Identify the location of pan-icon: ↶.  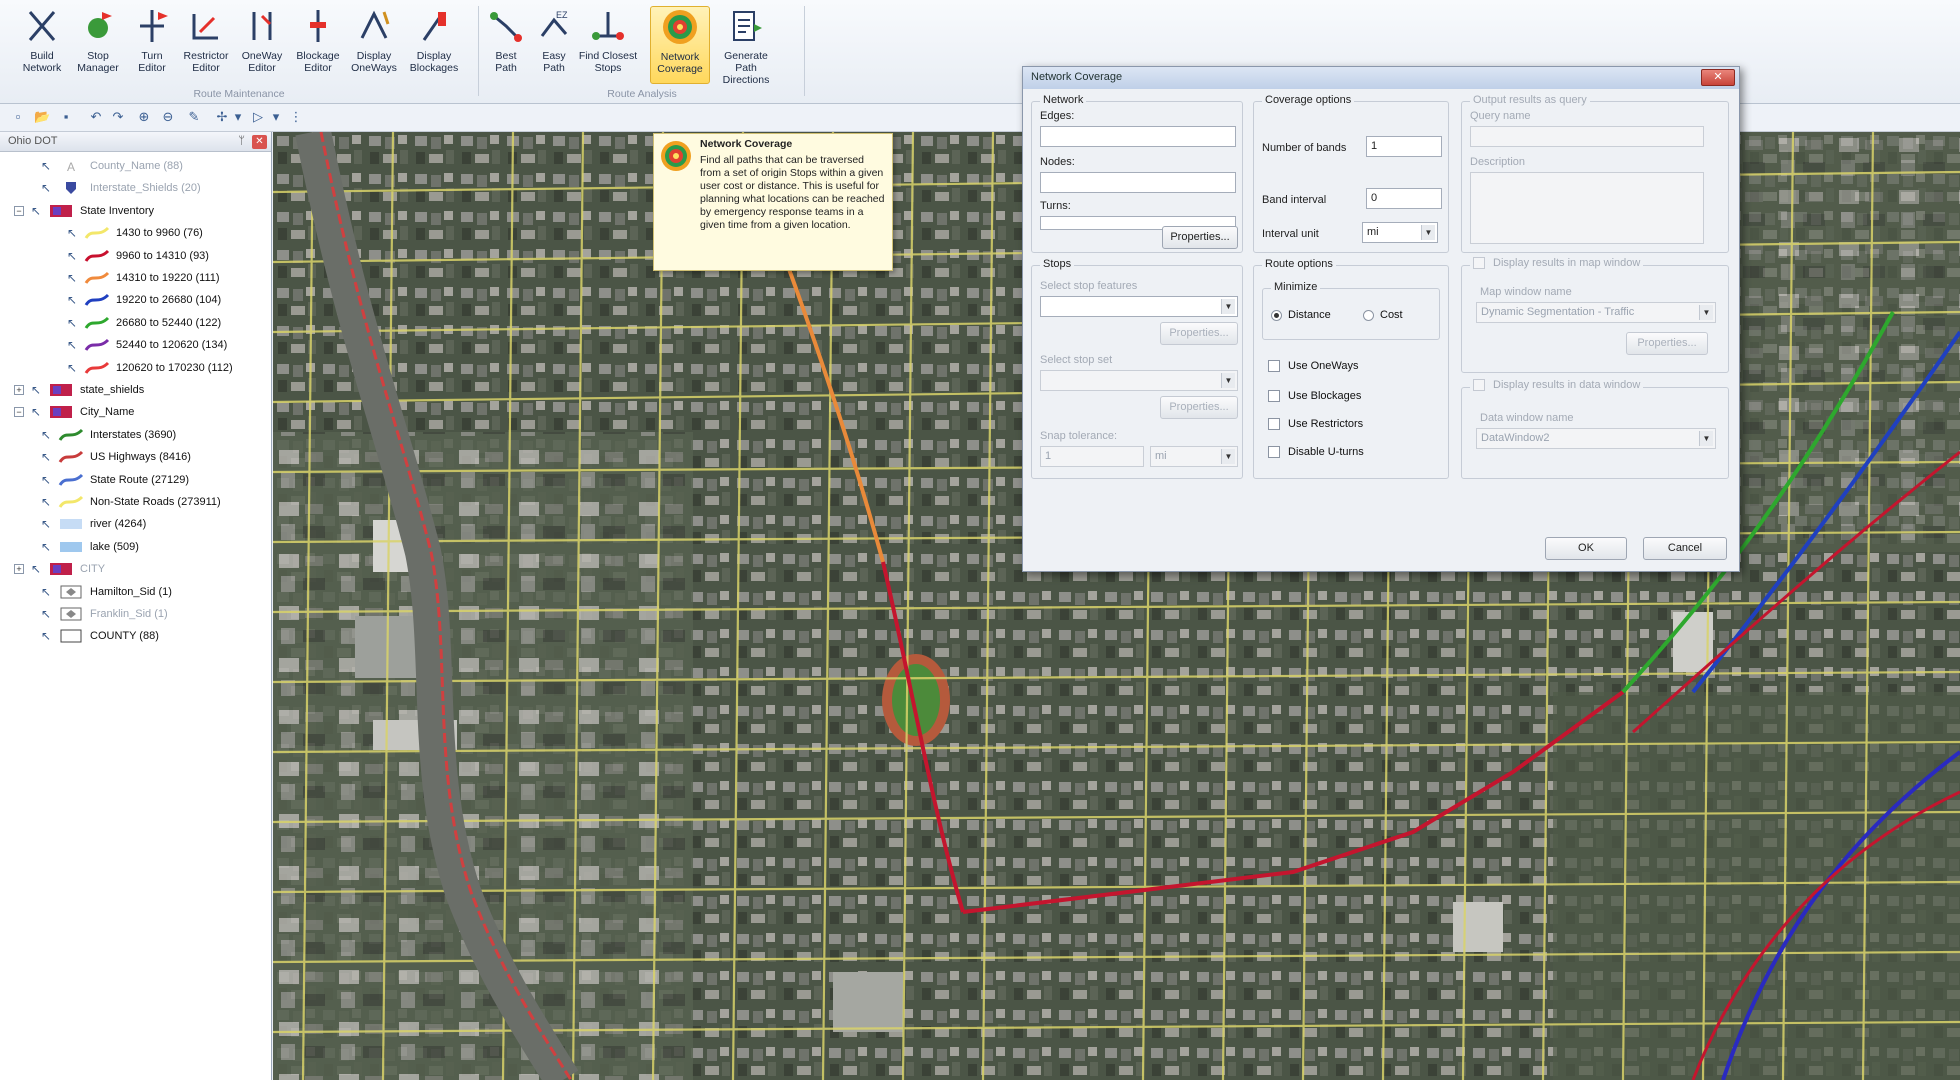
(96, 117).